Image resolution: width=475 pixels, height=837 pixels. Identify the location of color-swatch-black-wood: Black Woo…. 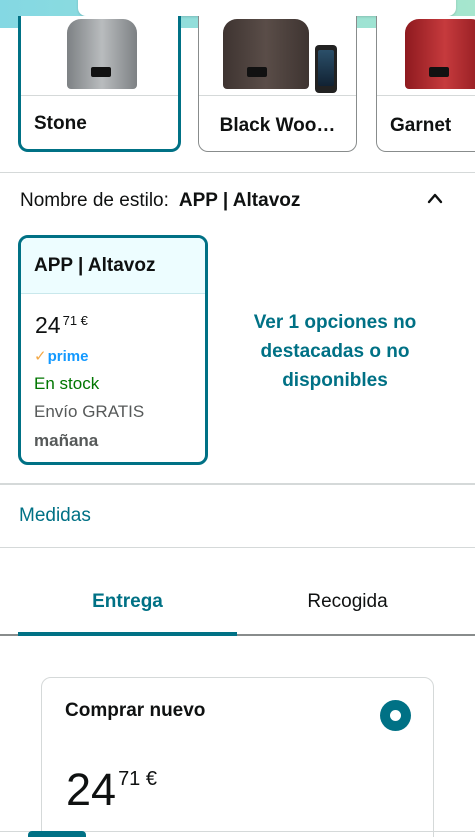
(277, 84).